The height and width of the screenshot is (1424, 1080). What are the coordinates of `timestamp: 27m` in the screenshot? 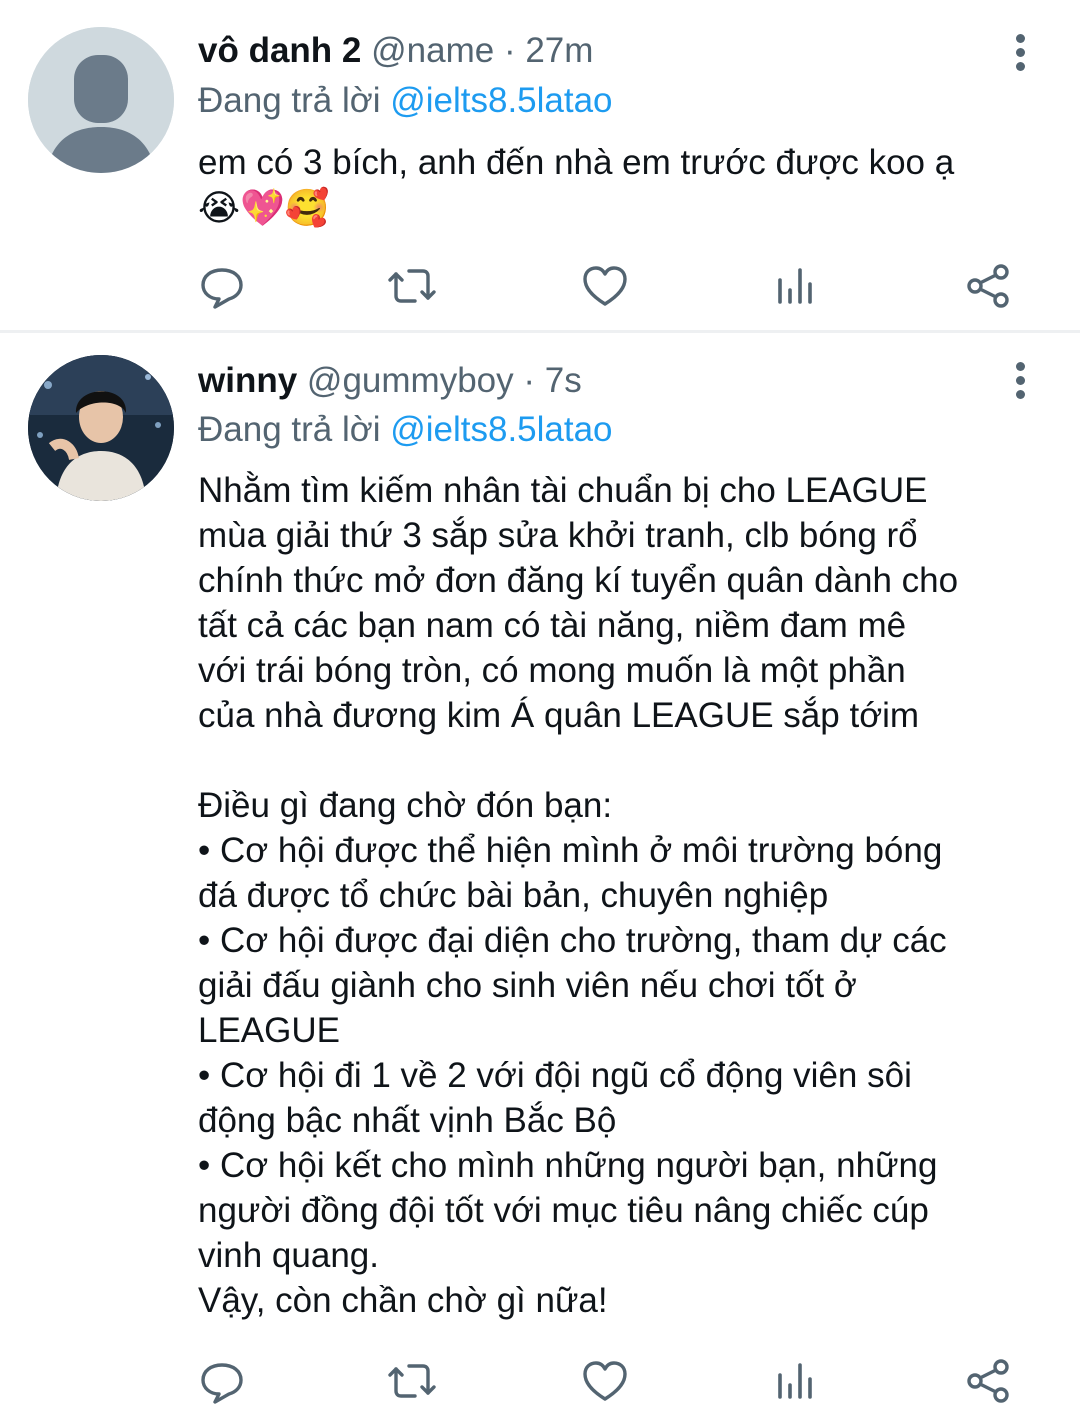 It's located at (559, 50).